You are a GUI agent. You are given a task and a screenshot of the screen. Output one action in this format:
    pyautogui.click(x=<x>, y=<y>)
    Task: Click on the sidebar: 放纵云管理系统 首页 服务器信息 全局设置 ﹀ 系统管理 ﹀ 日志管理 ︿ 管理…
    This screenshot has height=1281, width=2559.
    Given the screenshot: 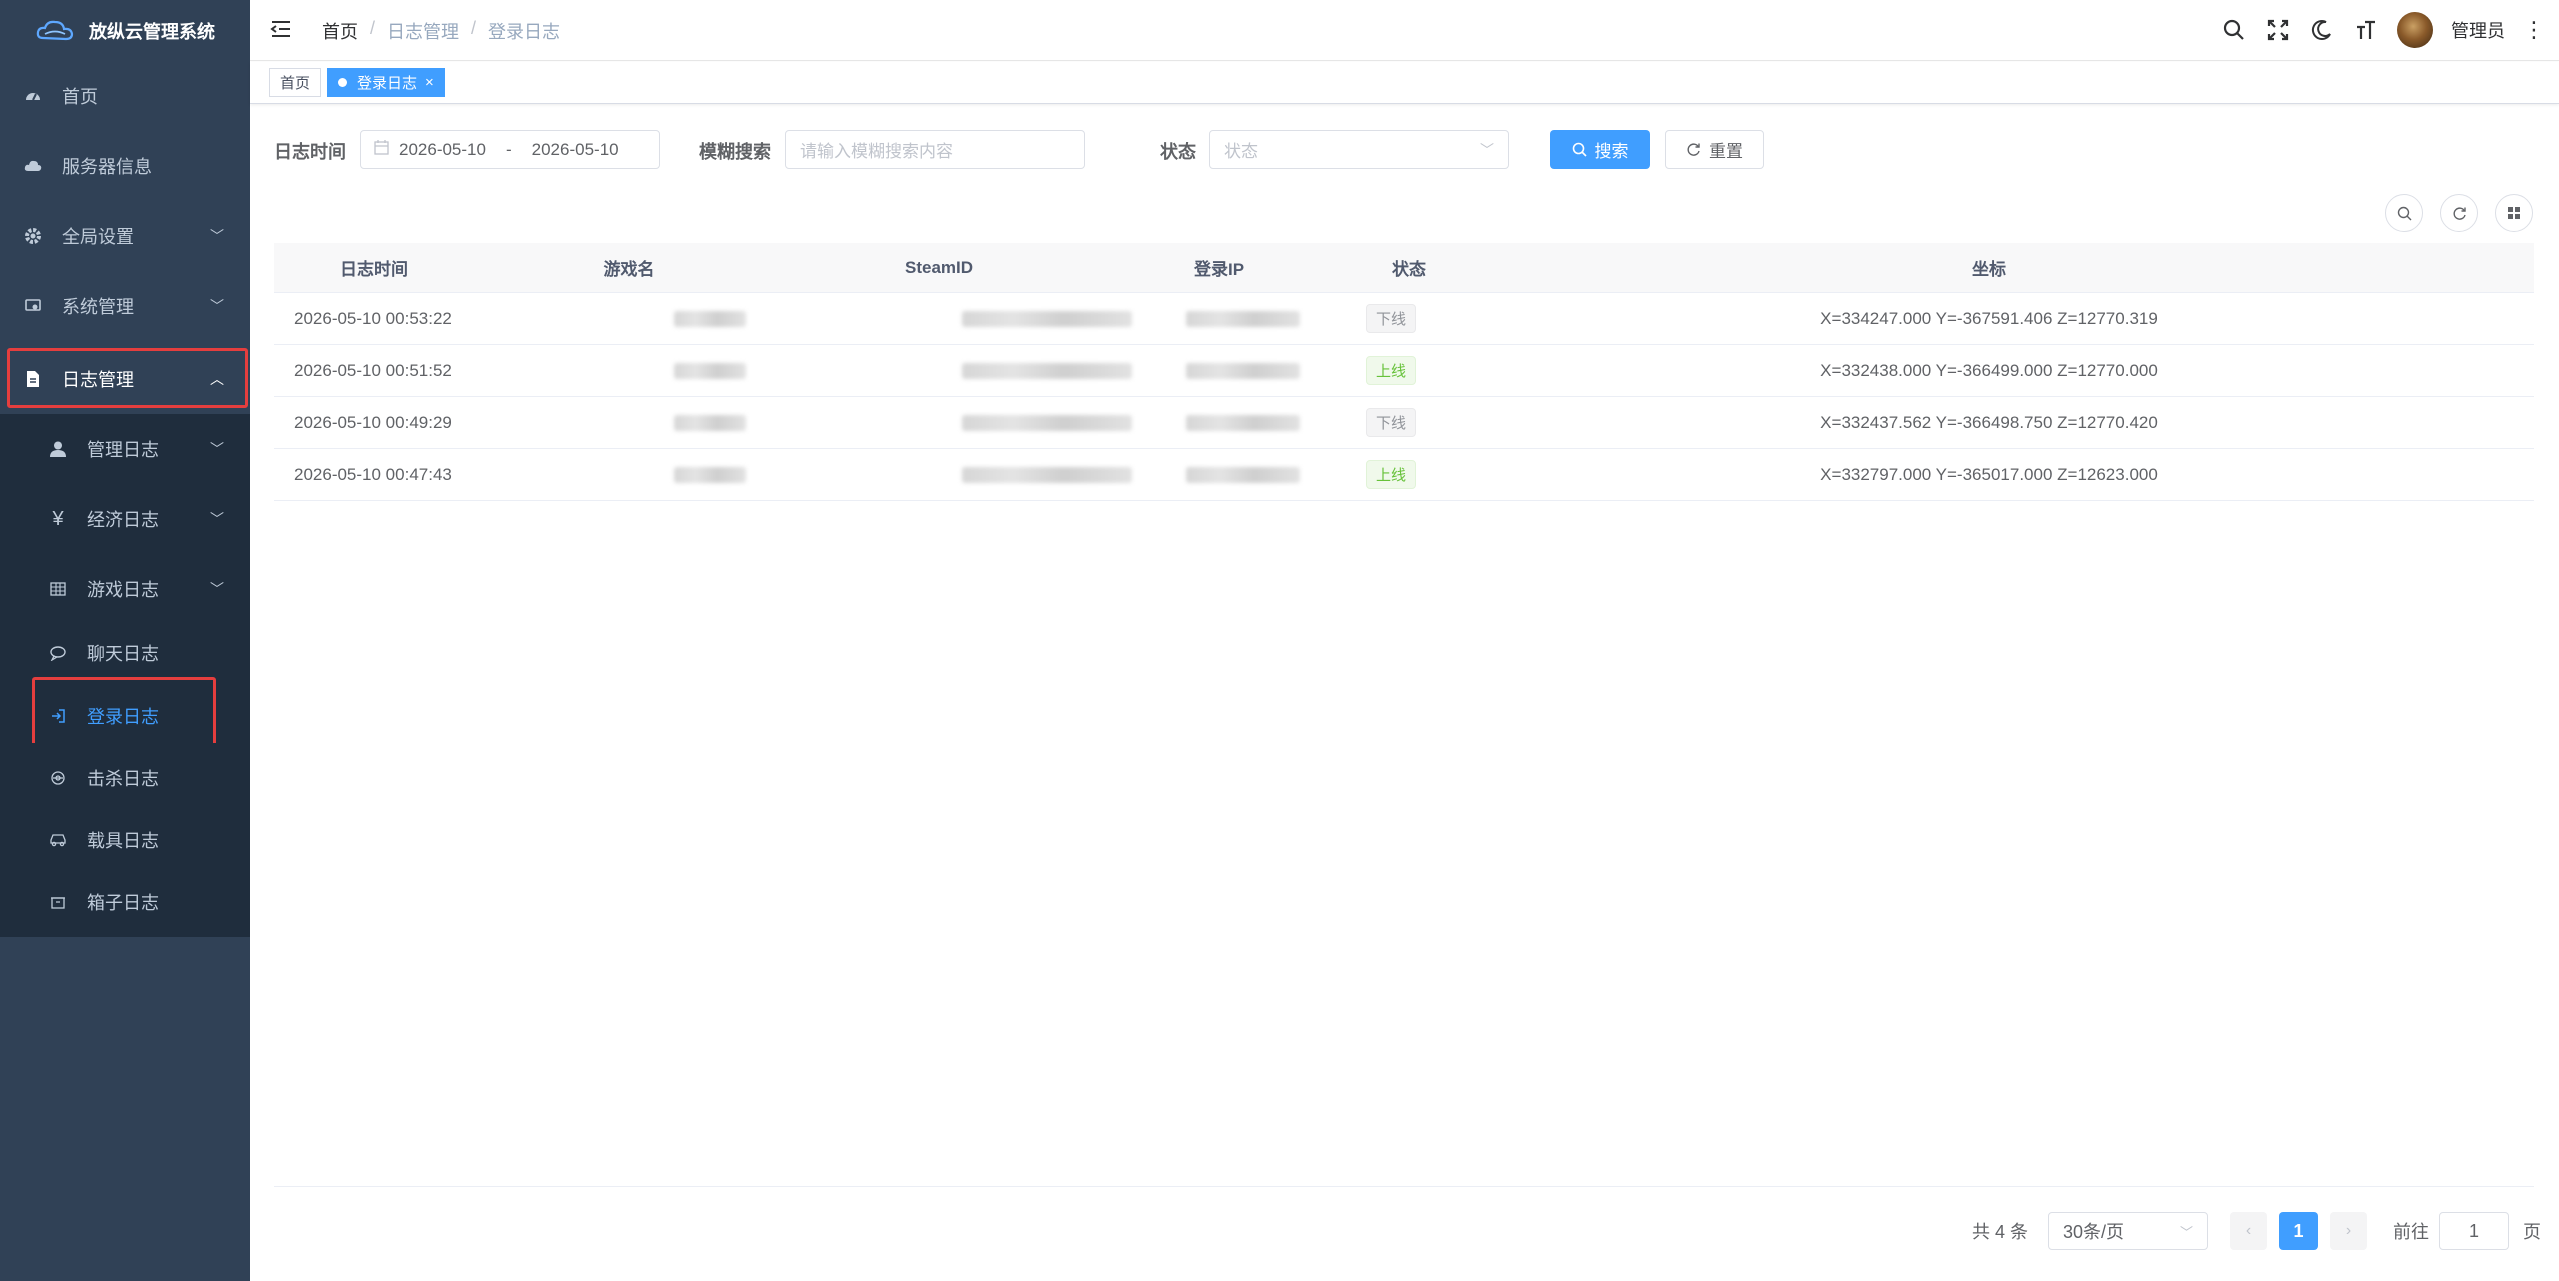 What is the action you would take?
    pyautogui.click(x=125, y=640)
    